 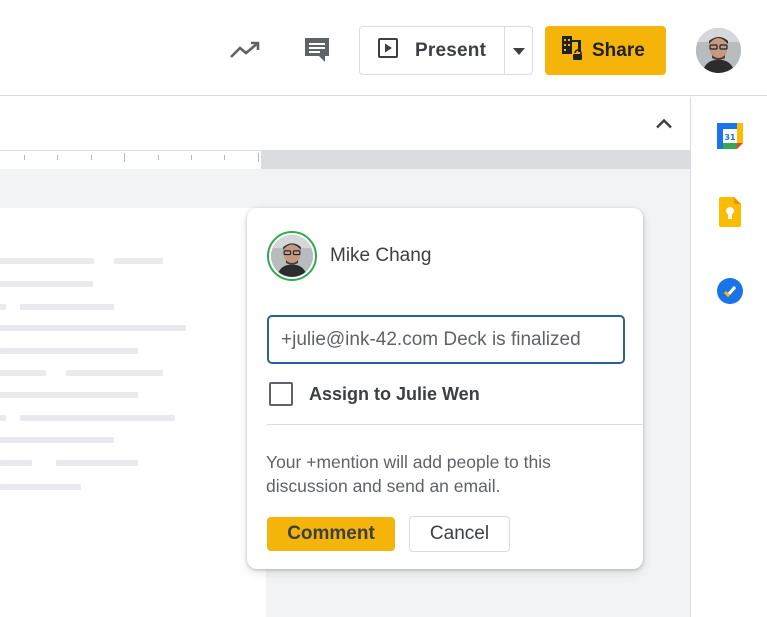 What do you see at coordinates (459, 534) in the screenshot?
I see `cancel-button: Cancel` at bounding box center [459, 534].